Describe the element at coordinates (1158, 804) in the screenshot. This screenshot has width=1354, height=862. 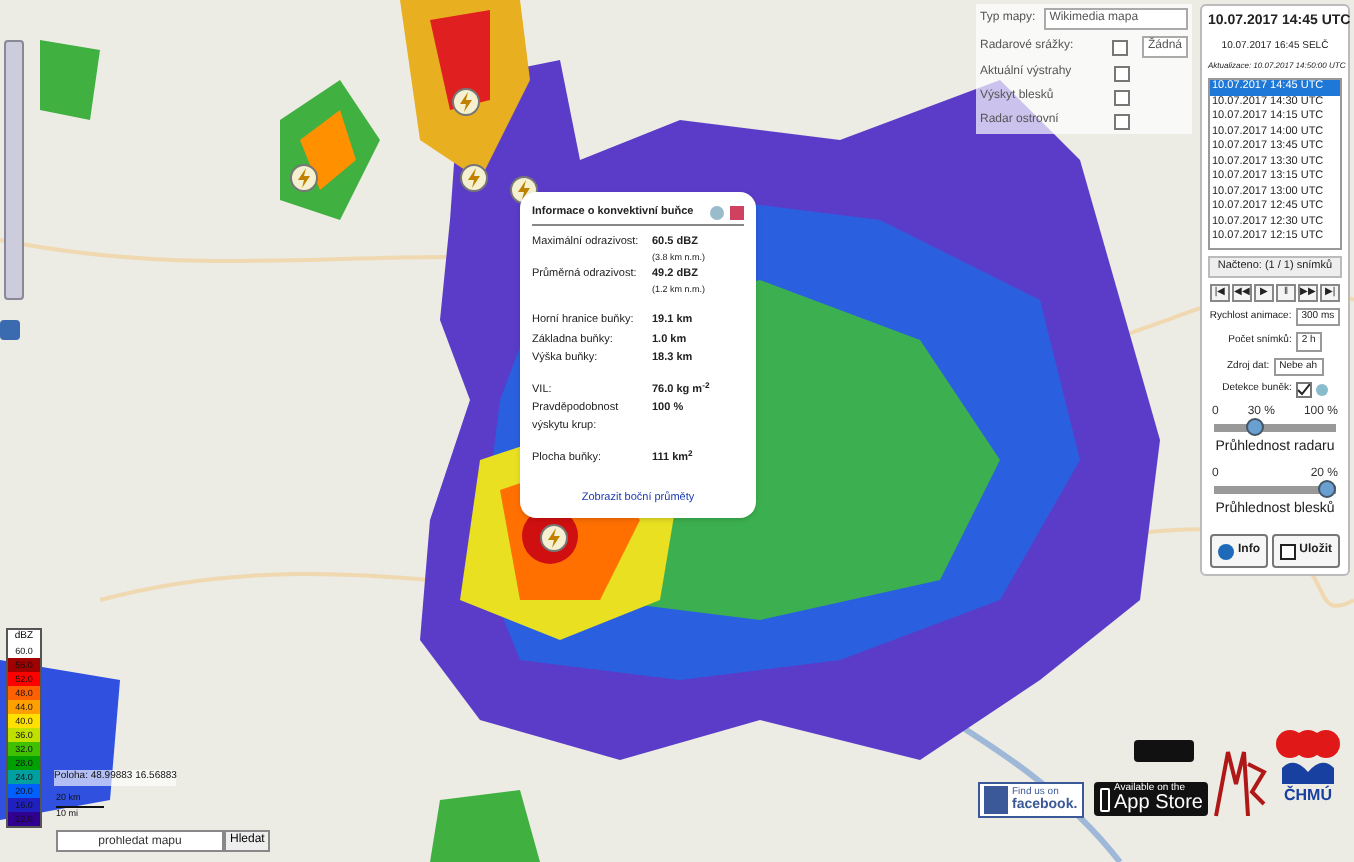
I see `badge-title: App Store` at that location.